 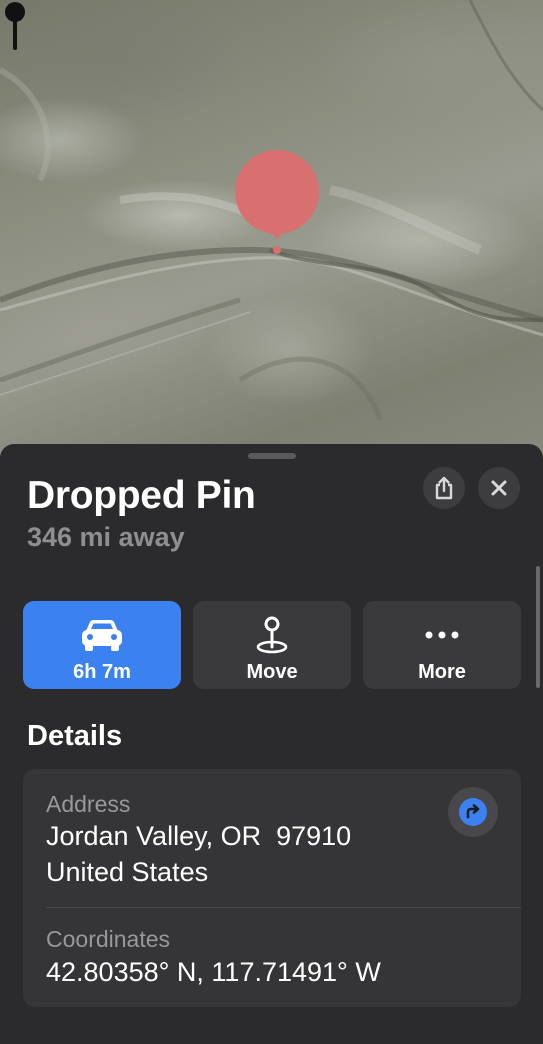 I want to click on sheet-grabber, so click(x=272, y=456).